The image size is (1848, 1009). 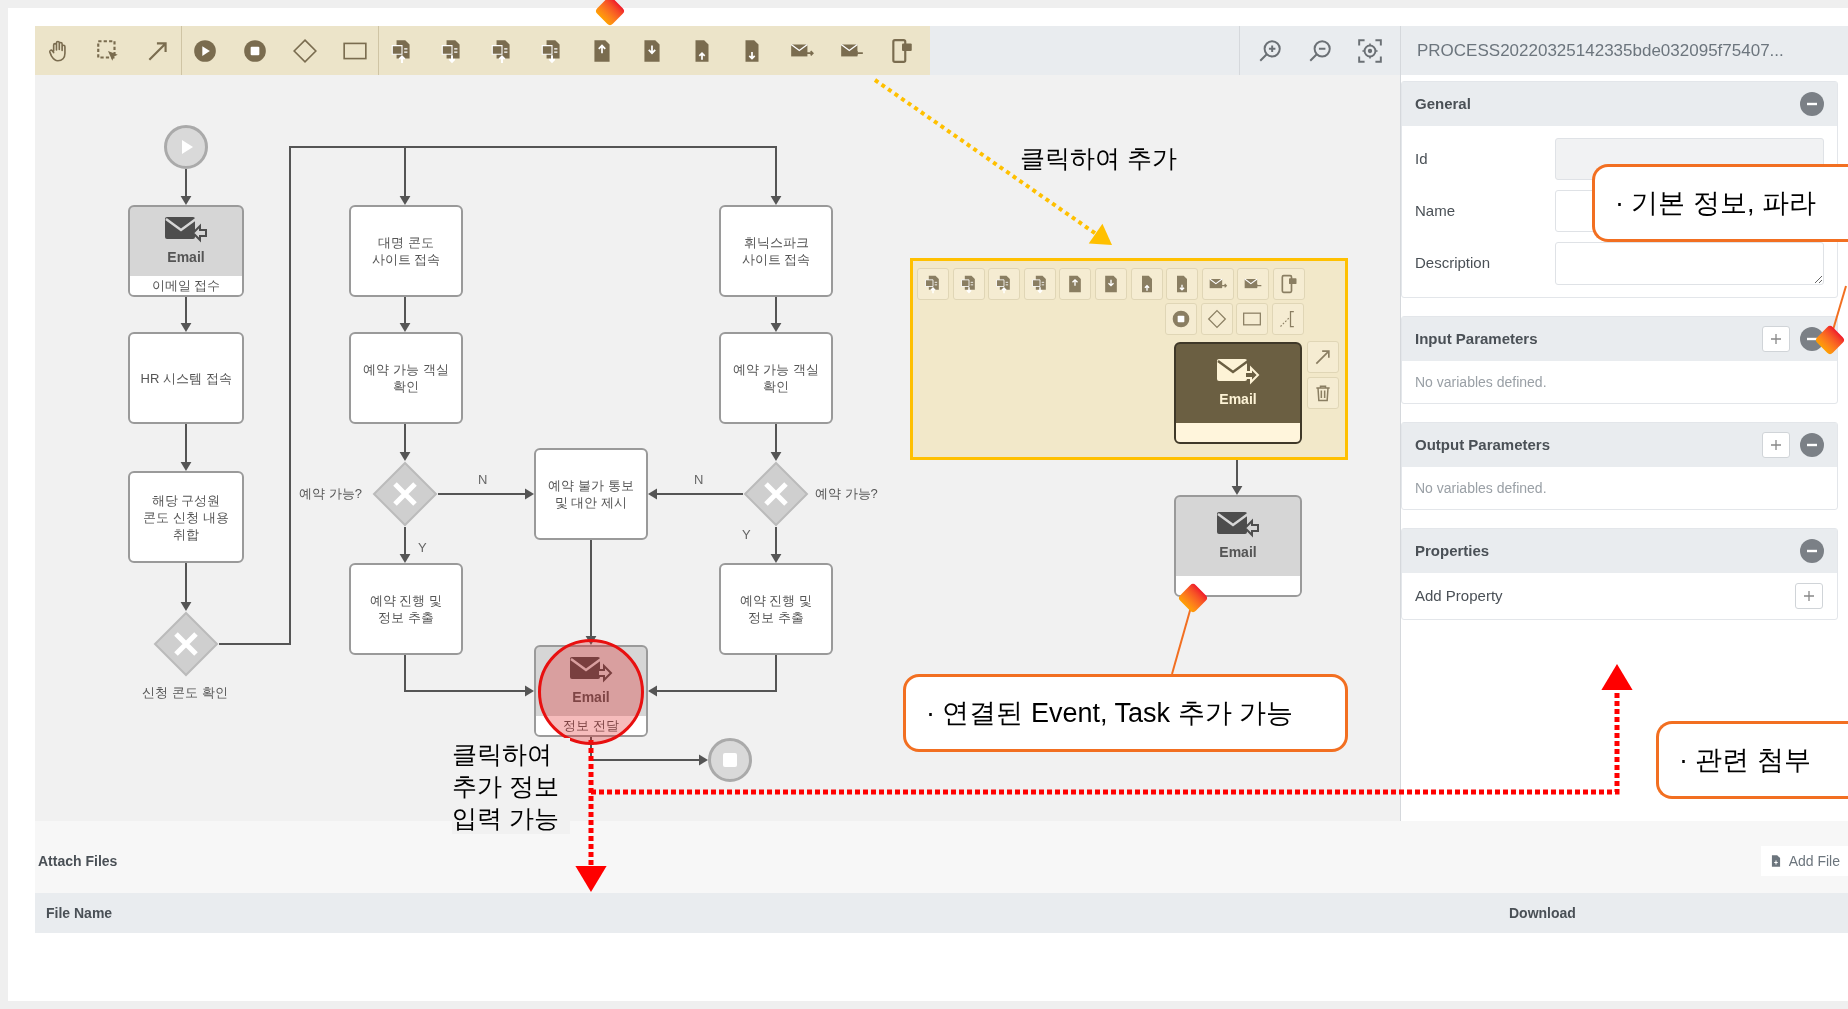 I want to click on trash-icon, so click(x=1323, y=393).